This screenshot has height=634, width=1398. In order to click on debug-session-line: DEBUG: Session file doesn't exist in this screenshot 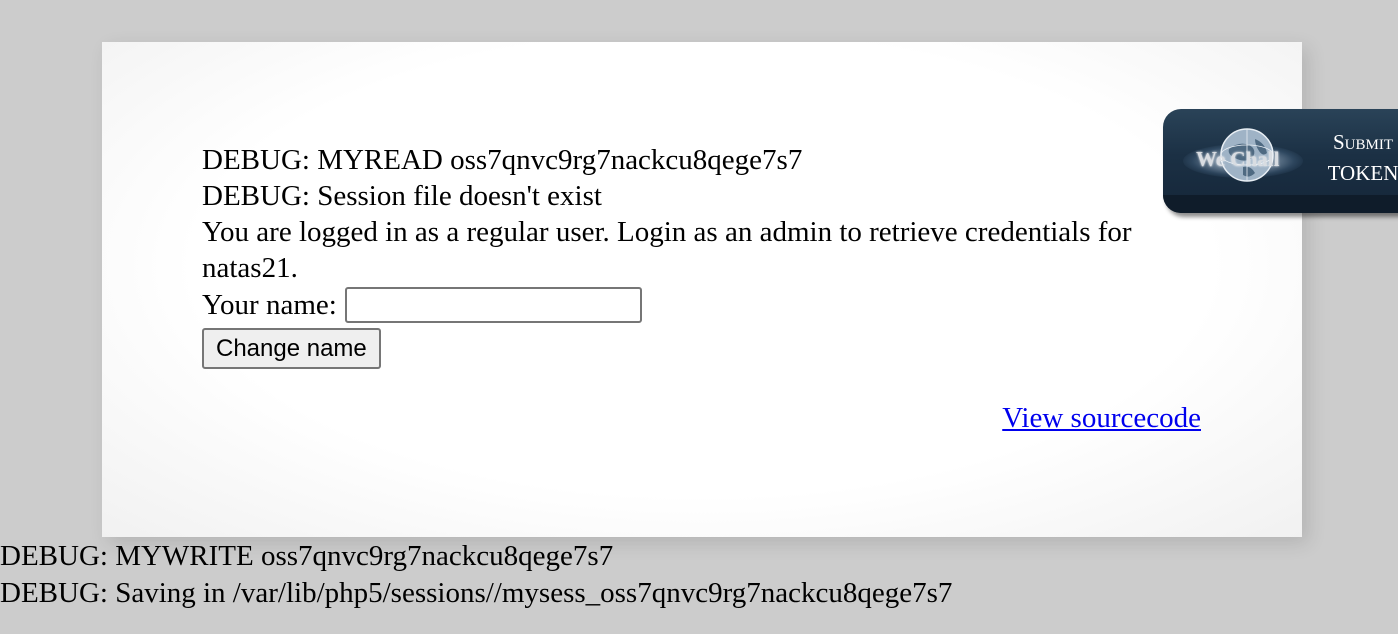, I will do `click(402, 196)`.